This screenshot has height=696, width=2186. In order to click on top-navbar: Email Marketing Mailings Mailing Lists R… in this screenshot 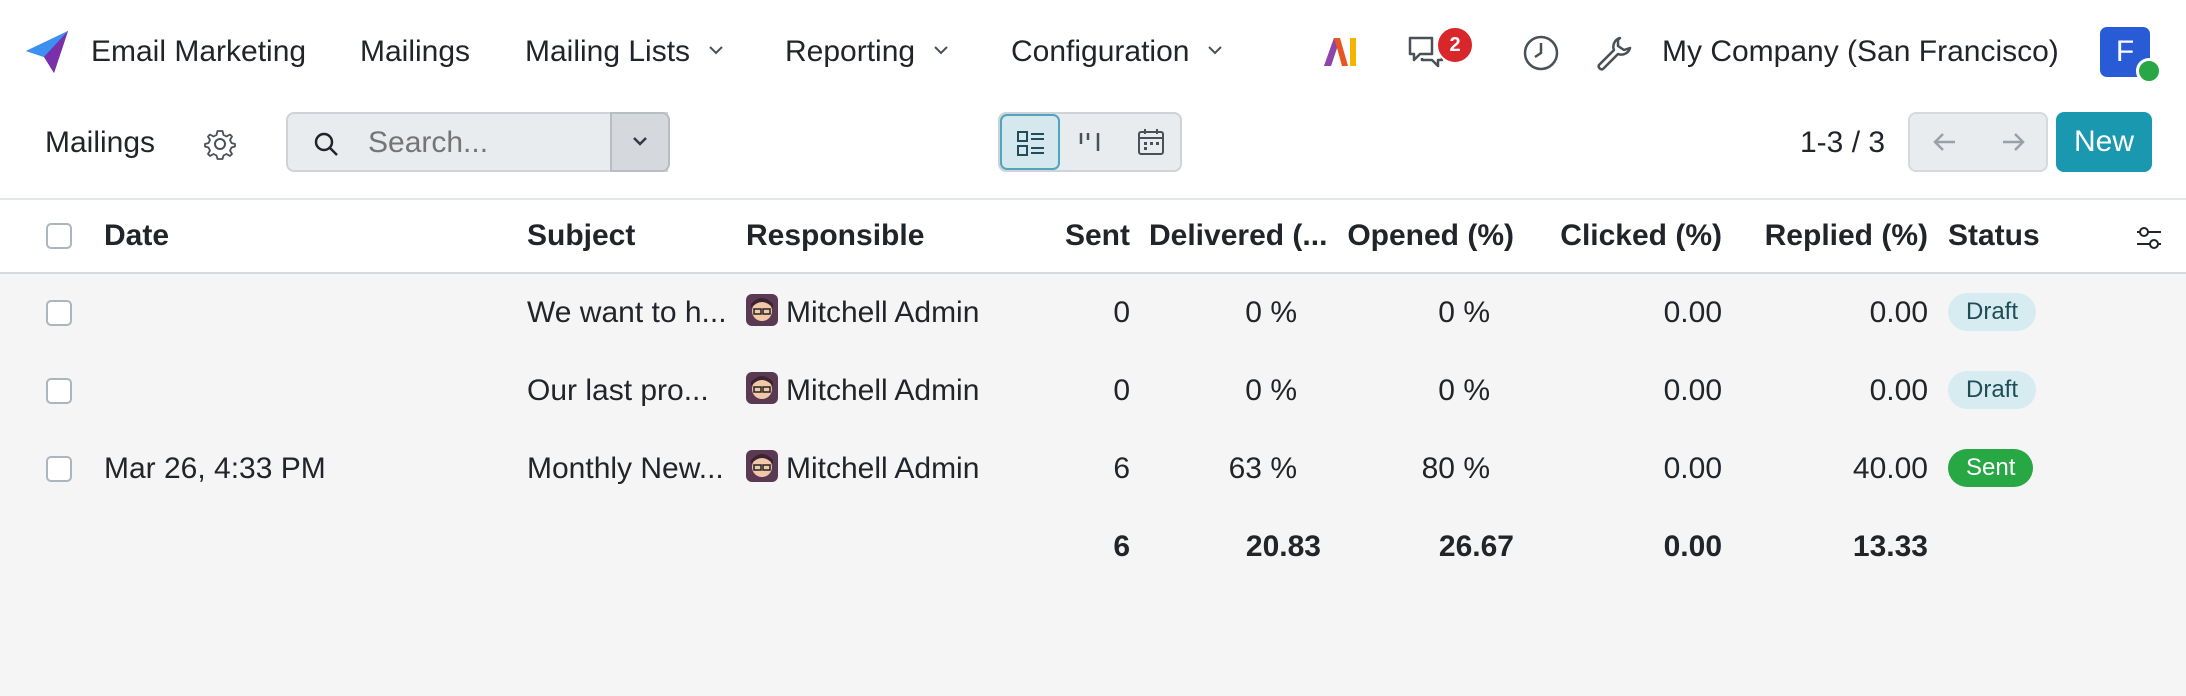, I will do `click(1093, 52)`.